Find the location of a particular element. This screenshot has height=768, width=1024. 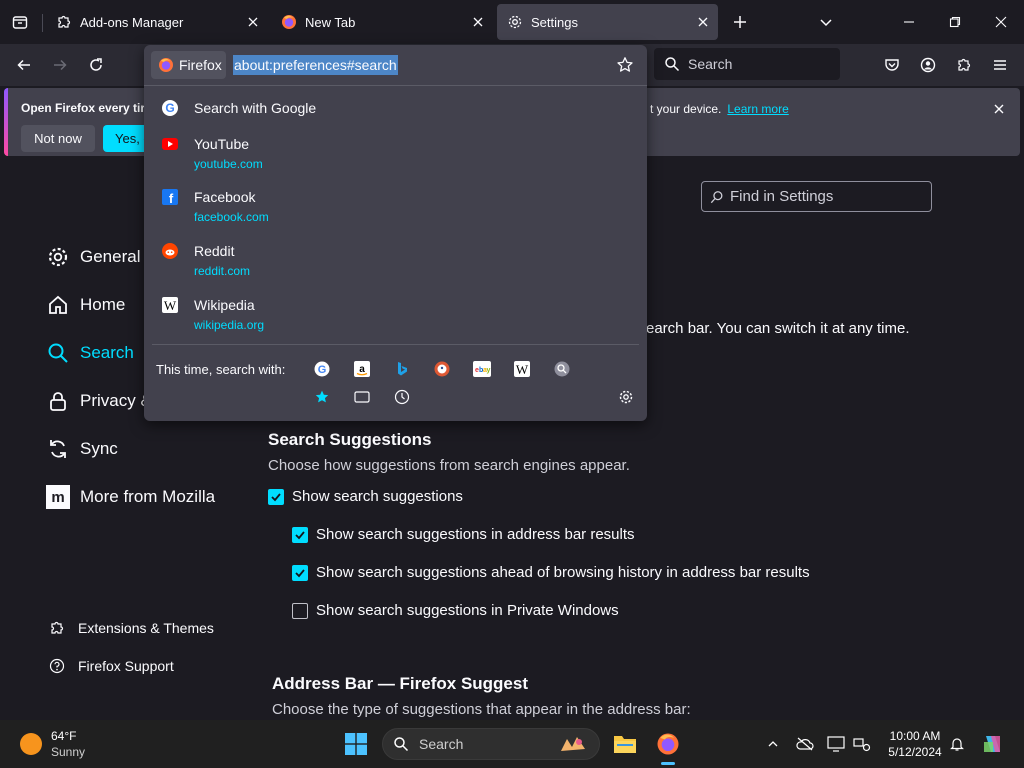

result-row-youtube: YouTube youtube.com is located at coordinates (395, 155).